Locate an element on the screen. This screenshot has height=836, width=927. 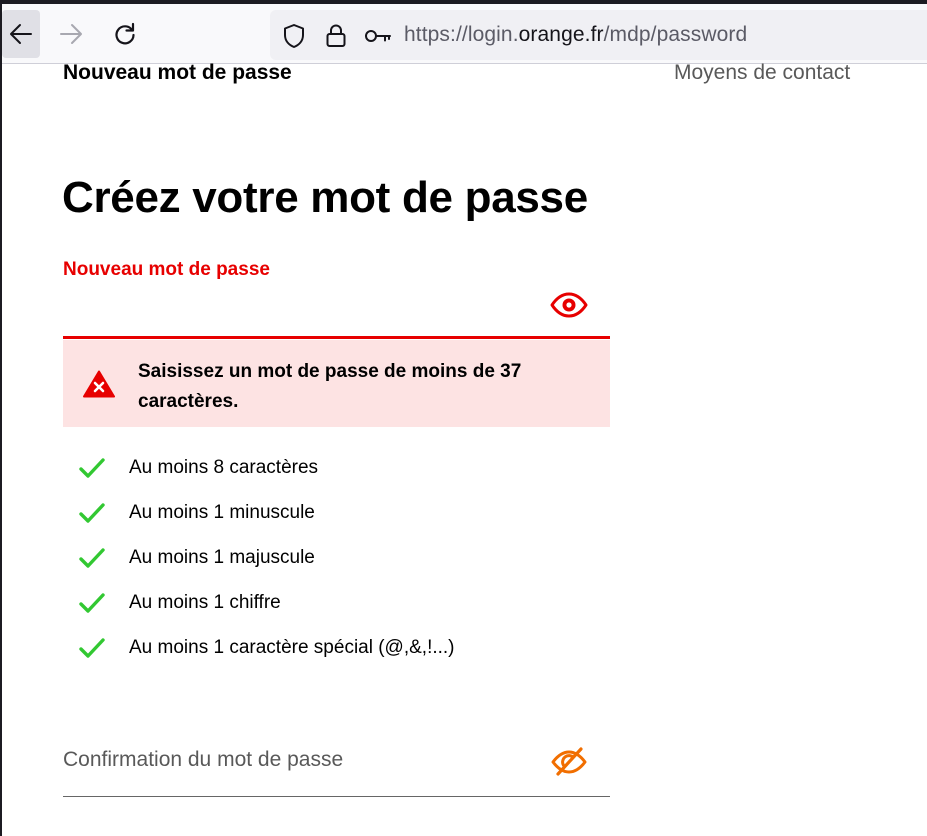
lock-icon is located at coordinates (336, 36).